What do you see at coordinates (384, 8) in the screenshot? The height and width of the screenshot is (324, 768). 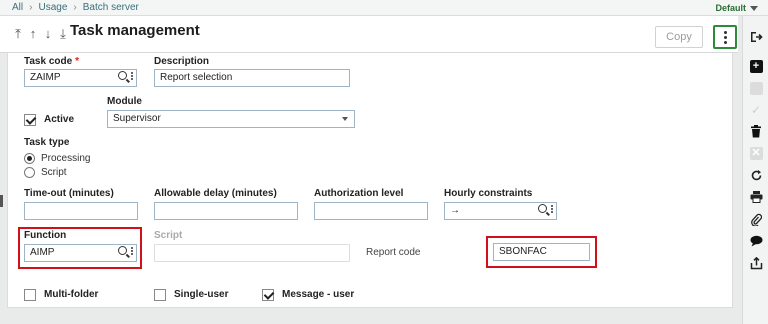 I see `top-bar: All › Usage › Batch server Default` at bounding box center [384, 8].